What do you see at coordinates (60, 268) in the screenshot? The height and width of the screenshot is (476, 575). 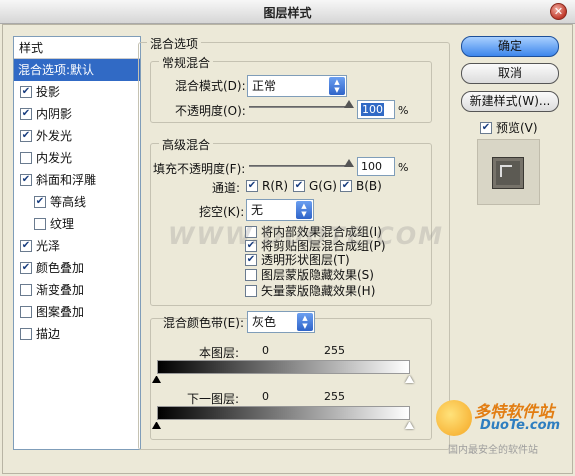 I see `styles-item-label: 颜色叠加` at bounding box center [60, 268].